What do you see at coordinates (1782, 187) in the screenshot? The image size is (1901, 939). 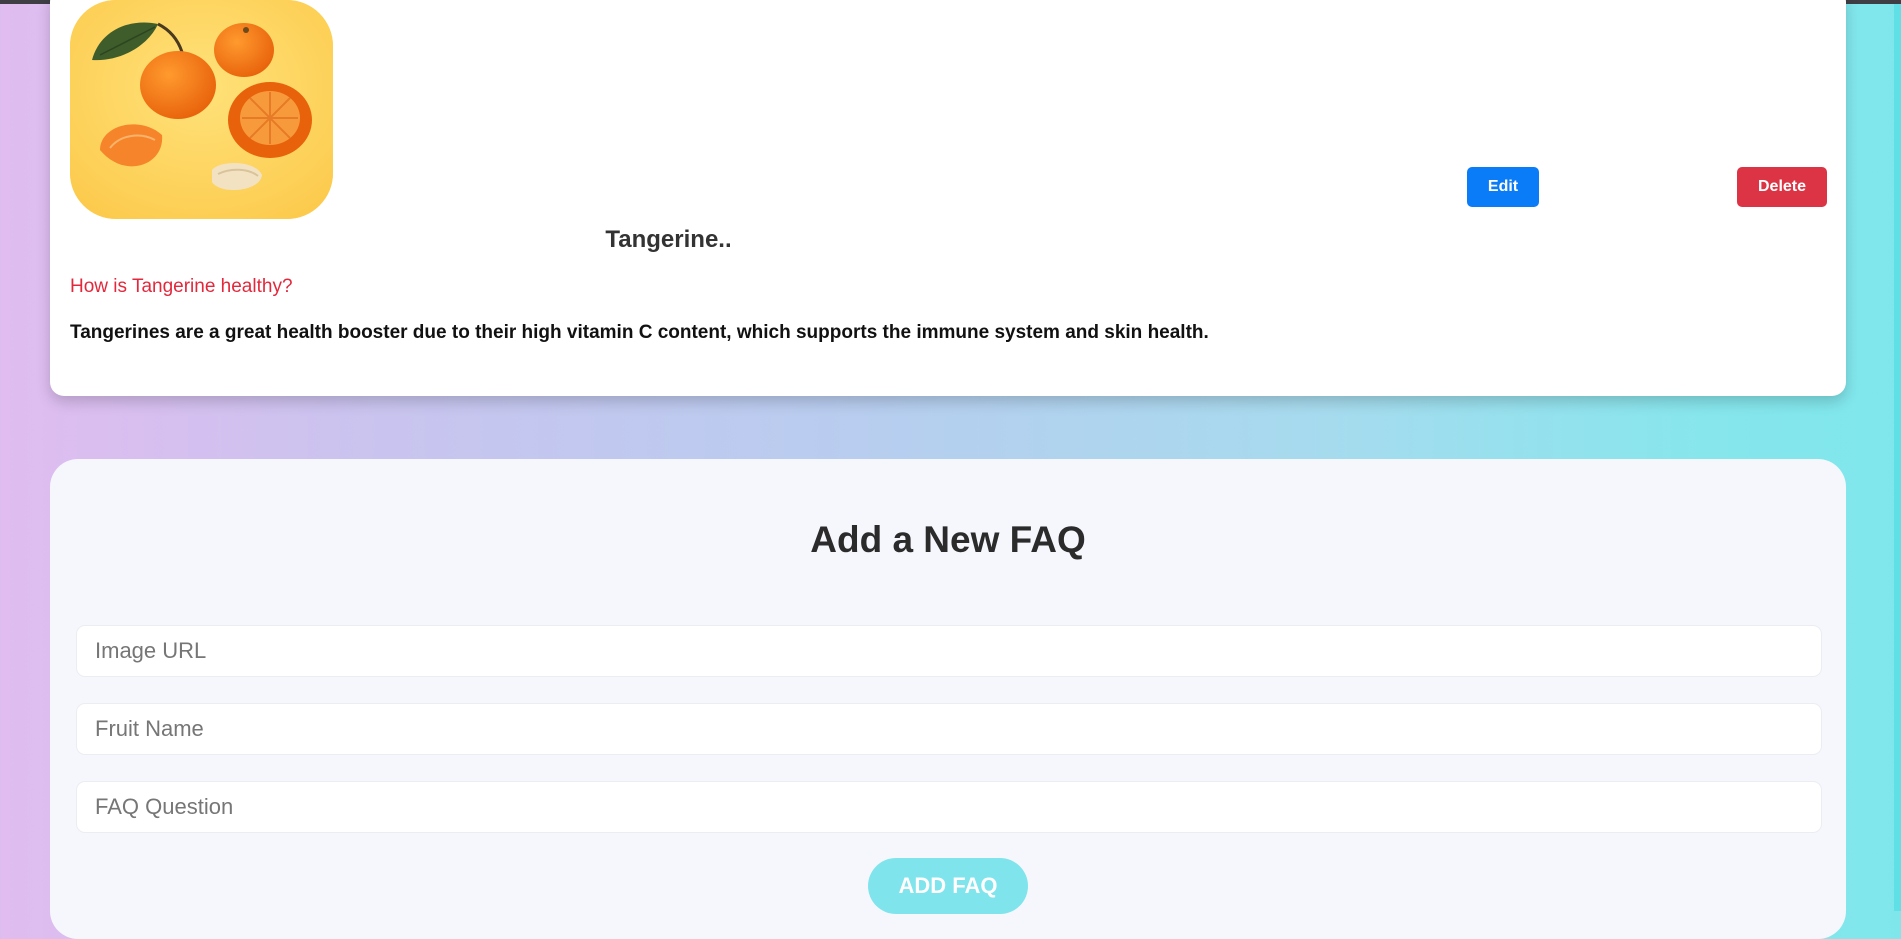 I see `delete-button: Delete` at bounding box center [1782, 187].